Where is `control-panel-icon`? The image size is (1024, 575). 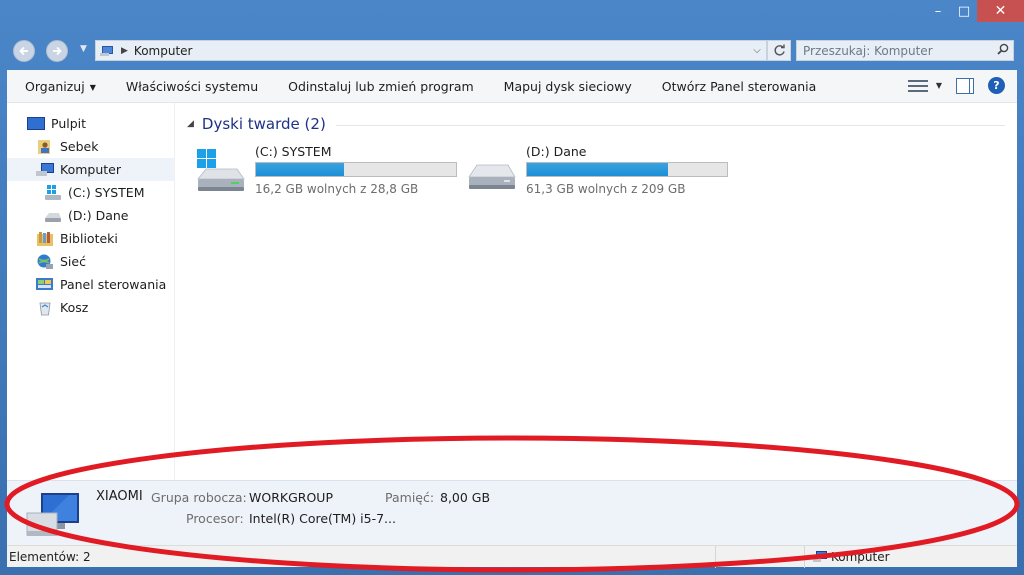
control-panel-icon is located at coordinates (44, 283).